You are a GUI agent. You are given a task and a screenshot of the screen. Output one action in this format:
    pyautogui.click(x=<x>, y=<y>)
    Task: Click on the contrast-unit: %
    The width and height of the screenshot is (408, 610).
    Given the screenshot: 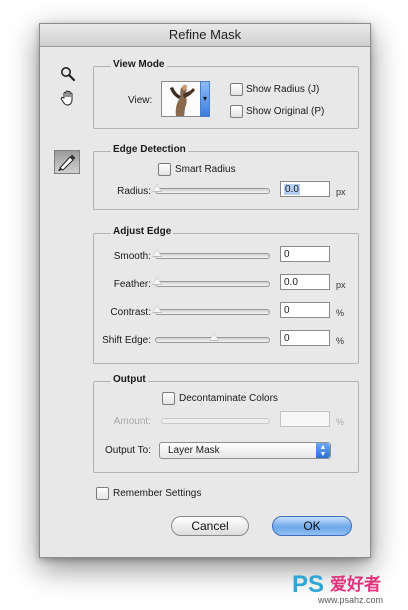 What is the action you would take?
    pyautogui.click(x=340, y=313)
    